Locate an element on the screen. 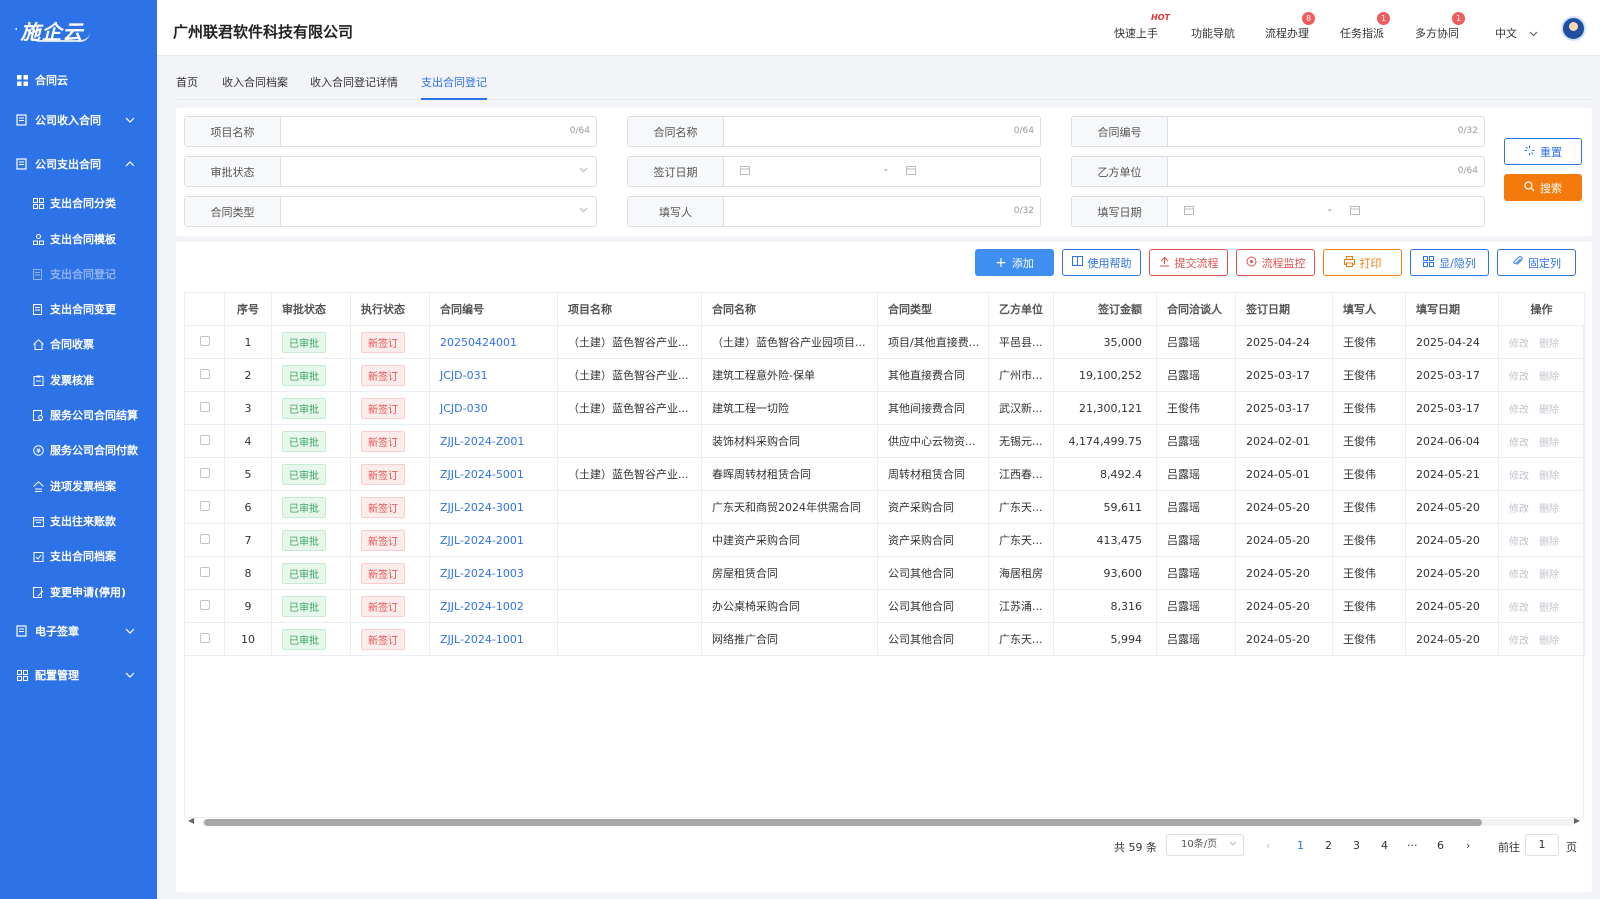 The height and width of the screenshot is (899, 1600). project-name-input: 0/64 is located at coordinates (438, 131).